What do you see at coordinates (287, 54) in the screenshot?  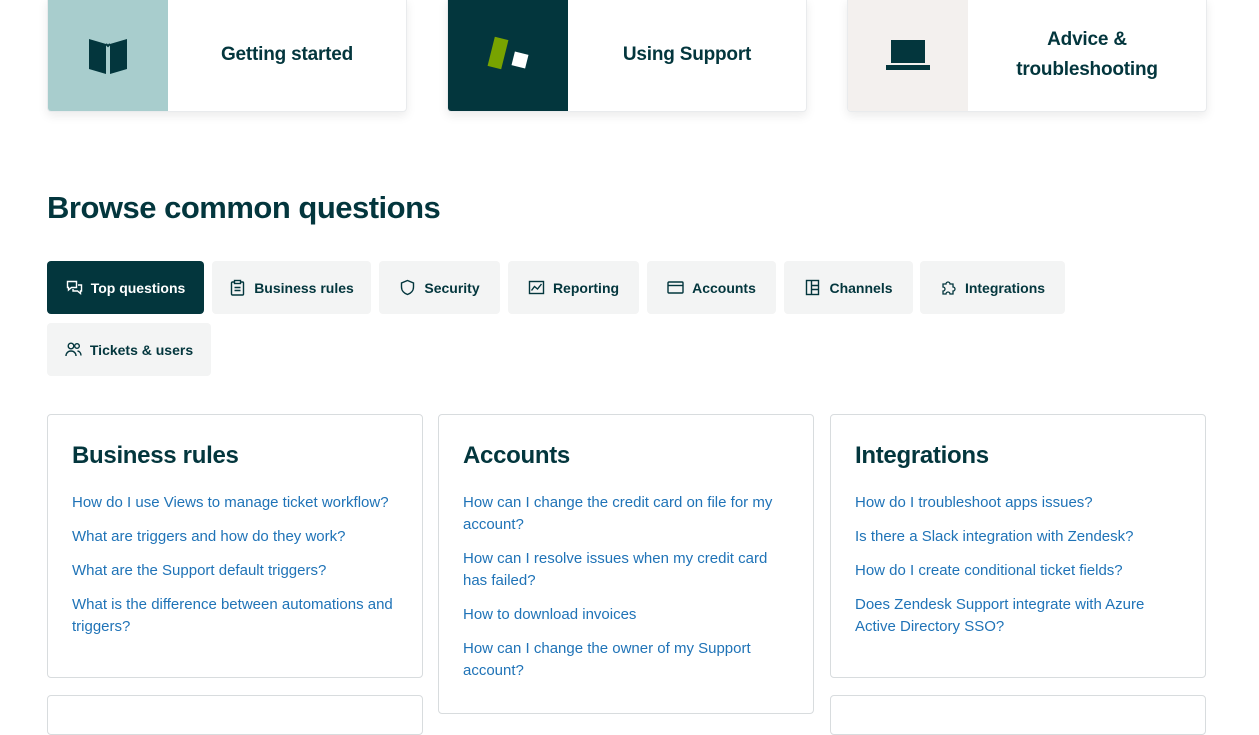 I see `card-label: Getting started` at bounding box center [287, 54].